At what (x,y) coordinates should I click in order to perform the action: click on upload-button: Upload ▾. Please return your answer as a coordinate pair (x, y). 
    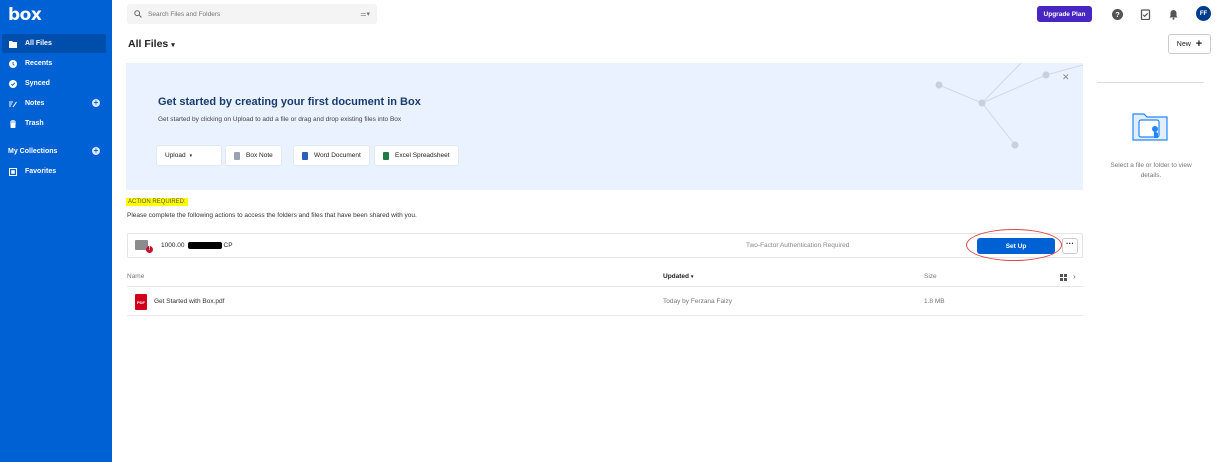
    Looking at the image, I should click on (189, 155).